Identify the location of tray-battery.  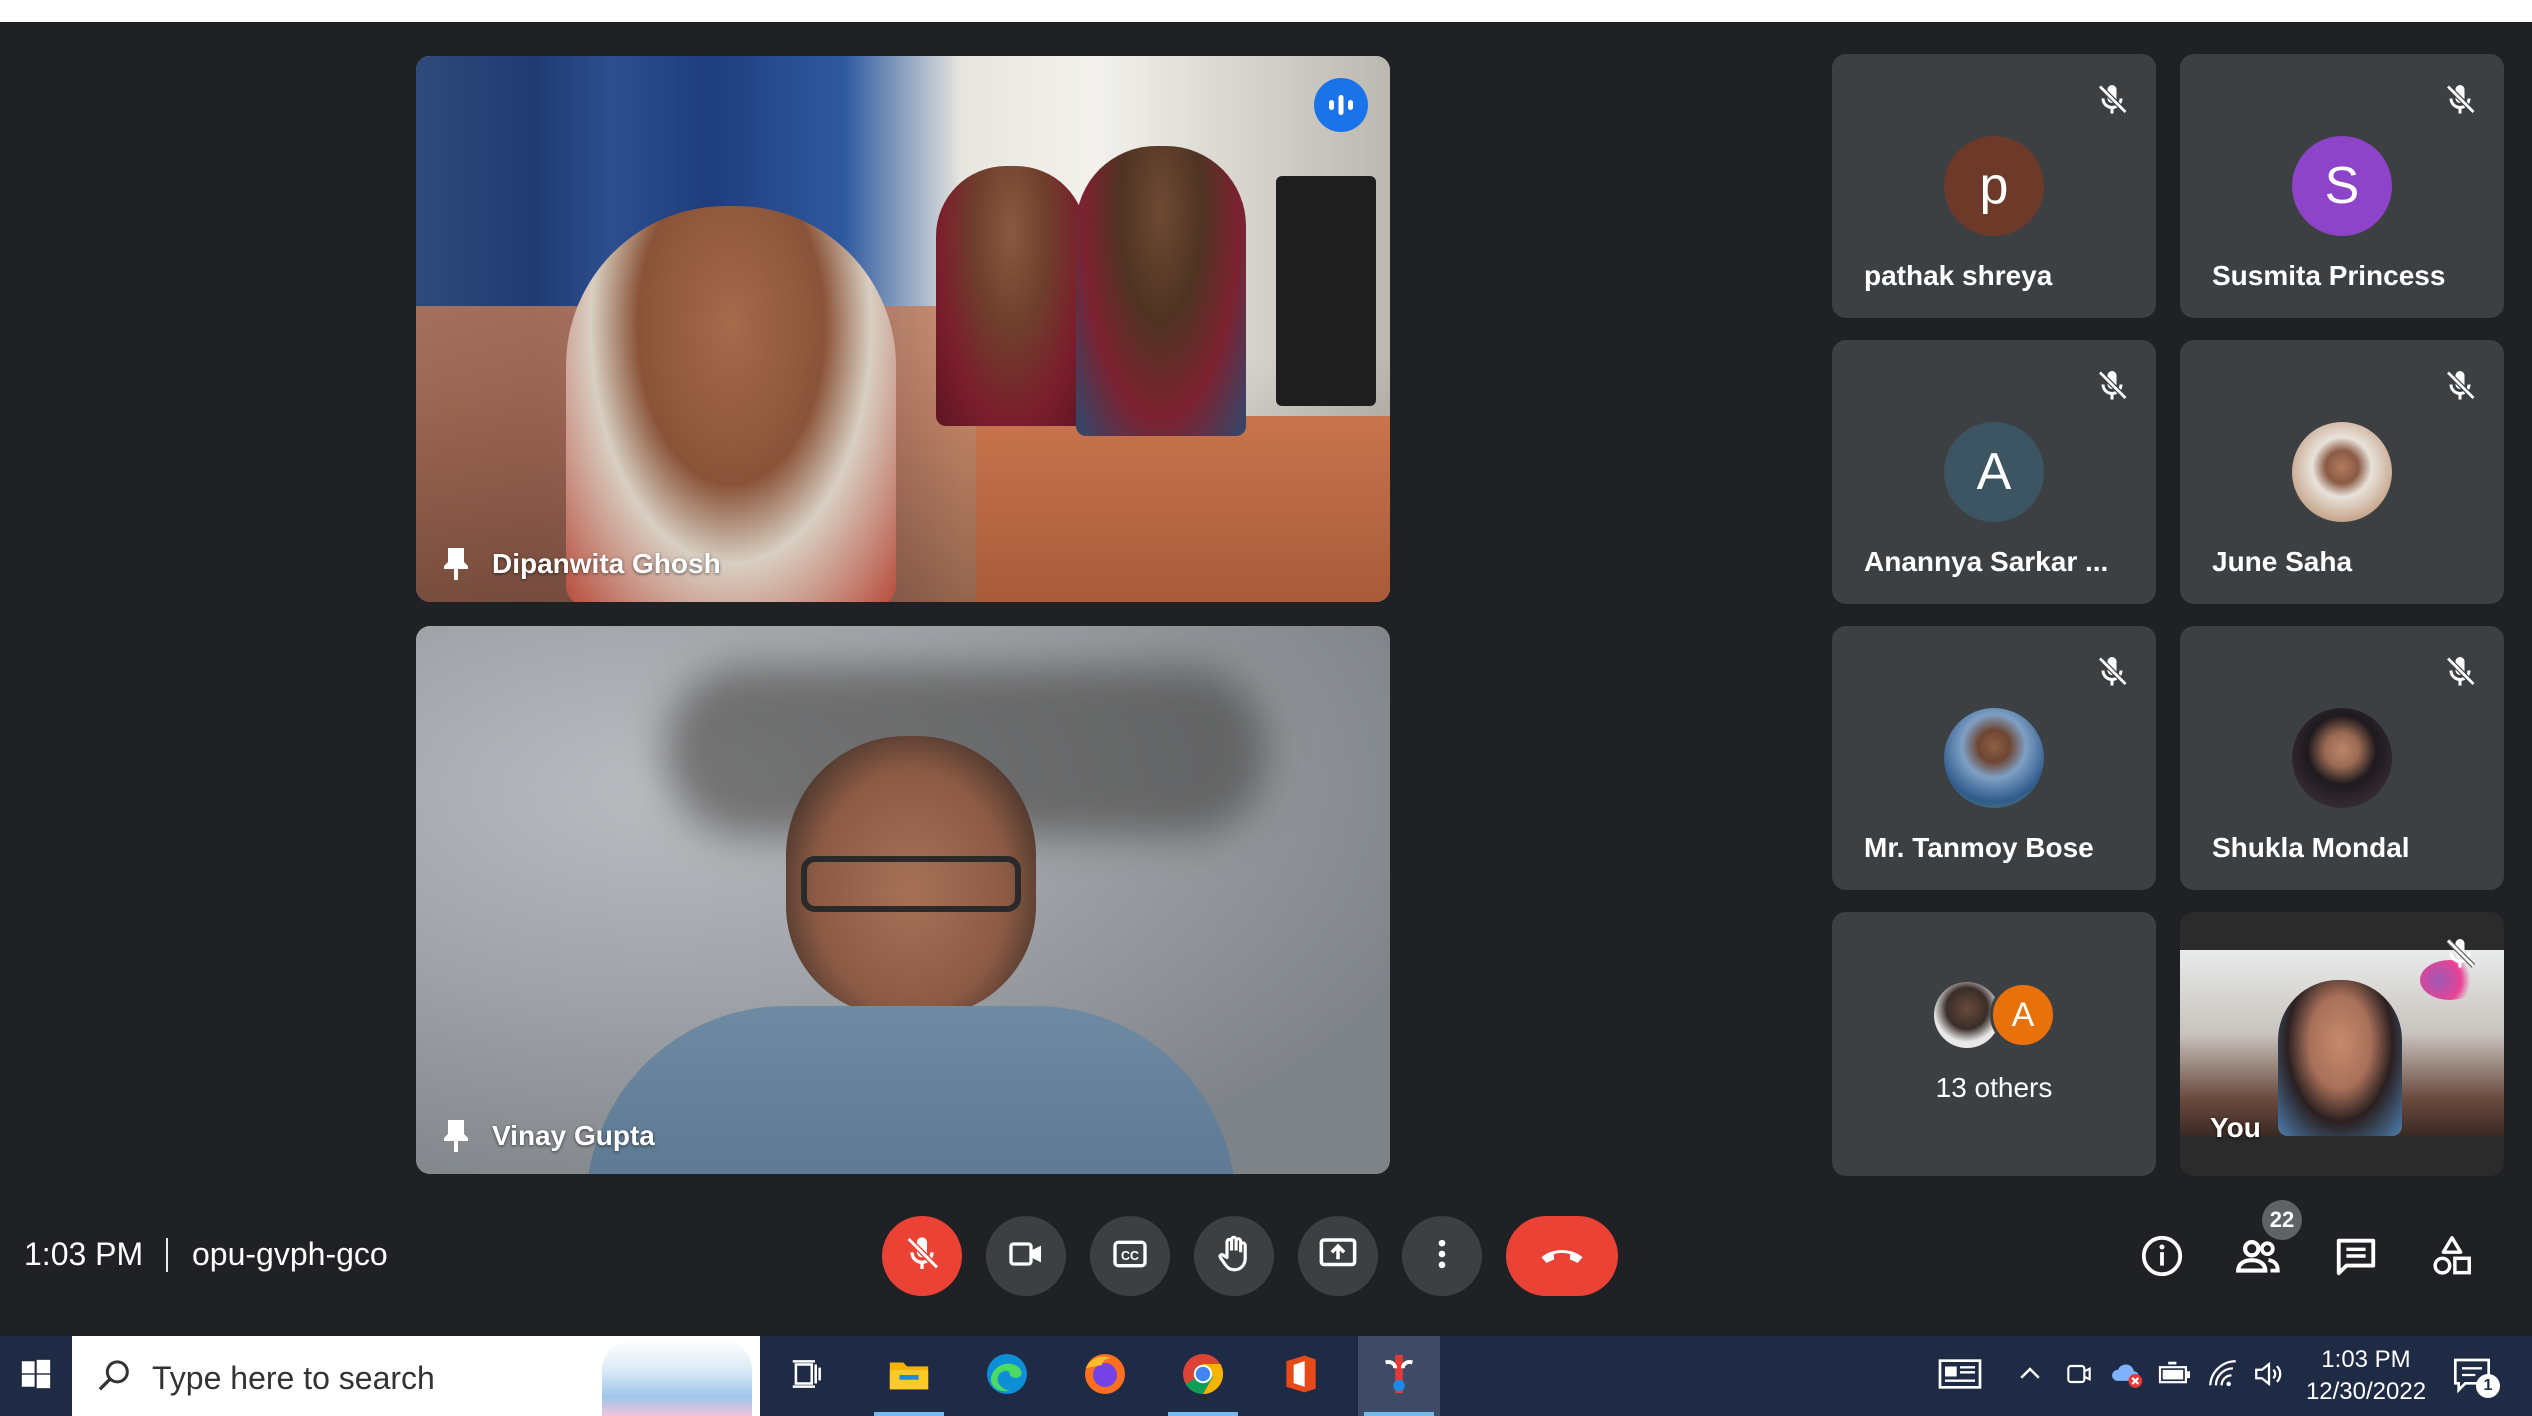
(2175, 1376).